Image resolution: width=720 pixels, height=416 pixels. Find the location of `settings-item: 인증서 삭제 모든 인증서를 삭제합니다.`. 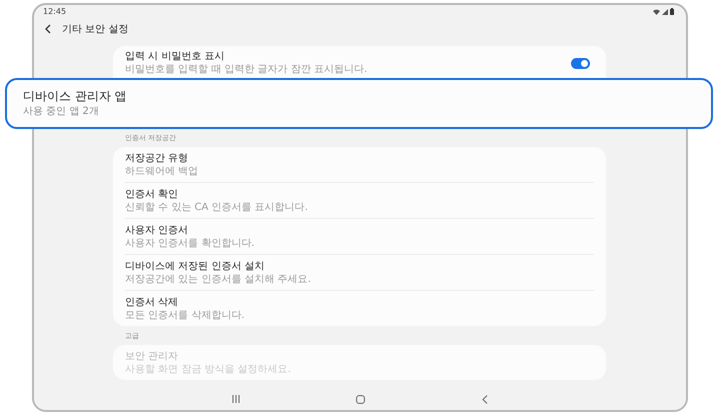

settings-item: 인증서 삭제 모든 인증서를 삭제합니다. is located at coordinates (359, 308).